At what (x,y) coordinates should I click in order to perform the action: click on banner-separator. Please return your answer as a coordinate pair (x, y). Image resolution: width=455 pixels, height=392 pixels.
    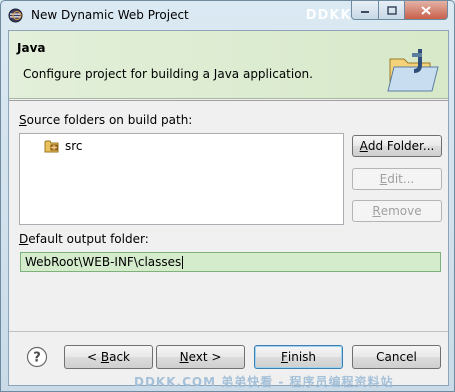
    Looking at the image, I should click on (228, 100).